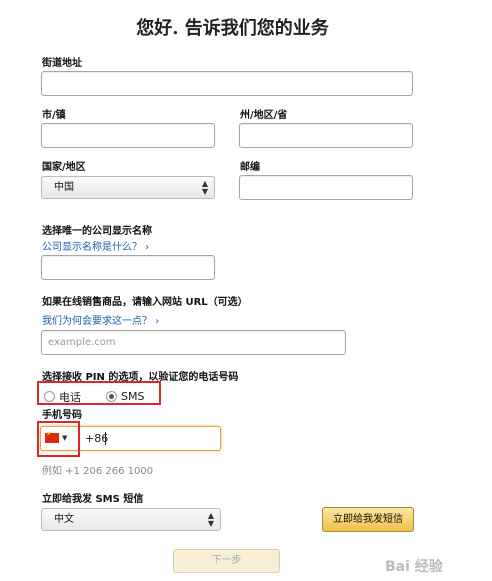 The height and width of the screenshot is (581, 492). Describe the element at coordinates (62, 63) in the screenshot. I see `street-address-label: 街道地址` at that location.